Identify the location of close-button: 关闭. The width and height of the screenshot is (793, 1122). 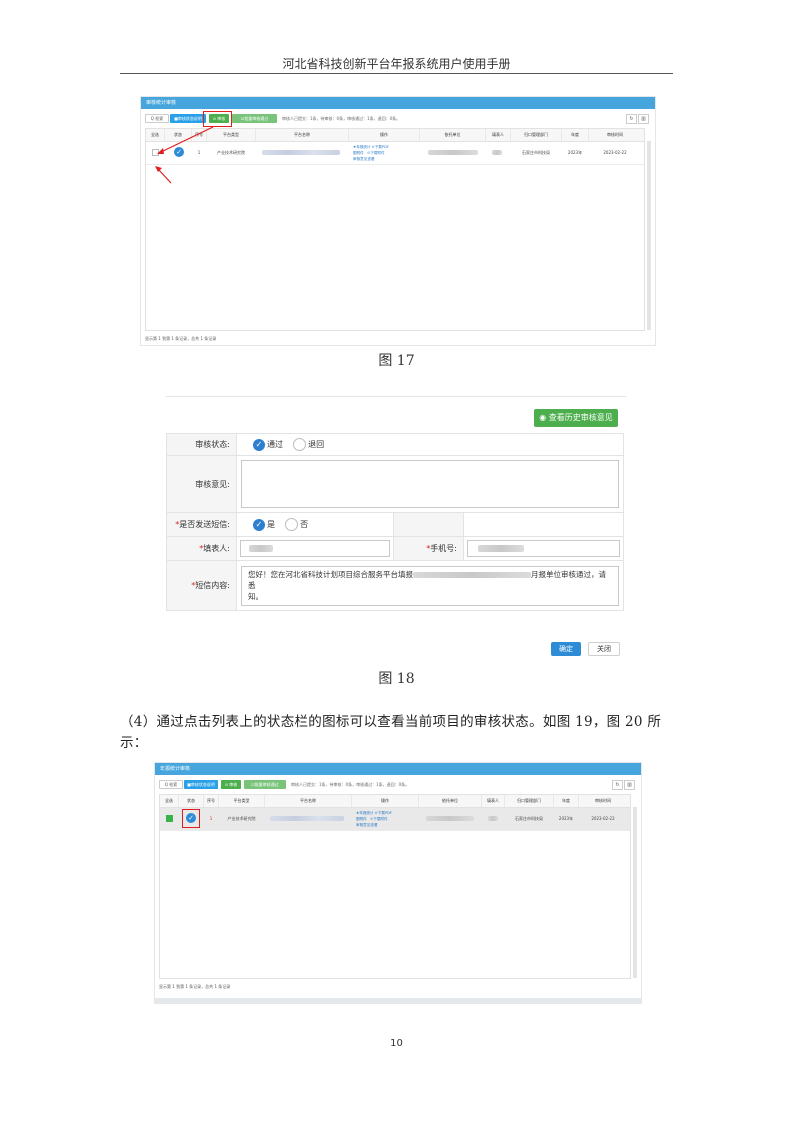
(604, 649).